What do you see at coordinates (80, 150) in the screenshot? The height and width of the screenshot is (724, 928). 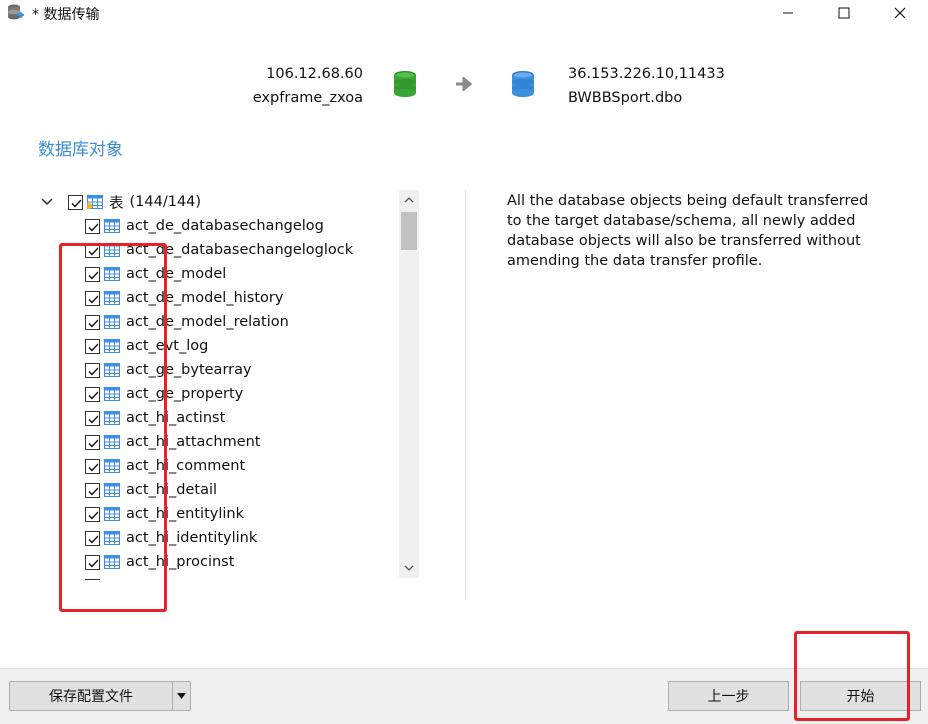 I see `section-title: 数据库对象` at bounding box center [80, 150].